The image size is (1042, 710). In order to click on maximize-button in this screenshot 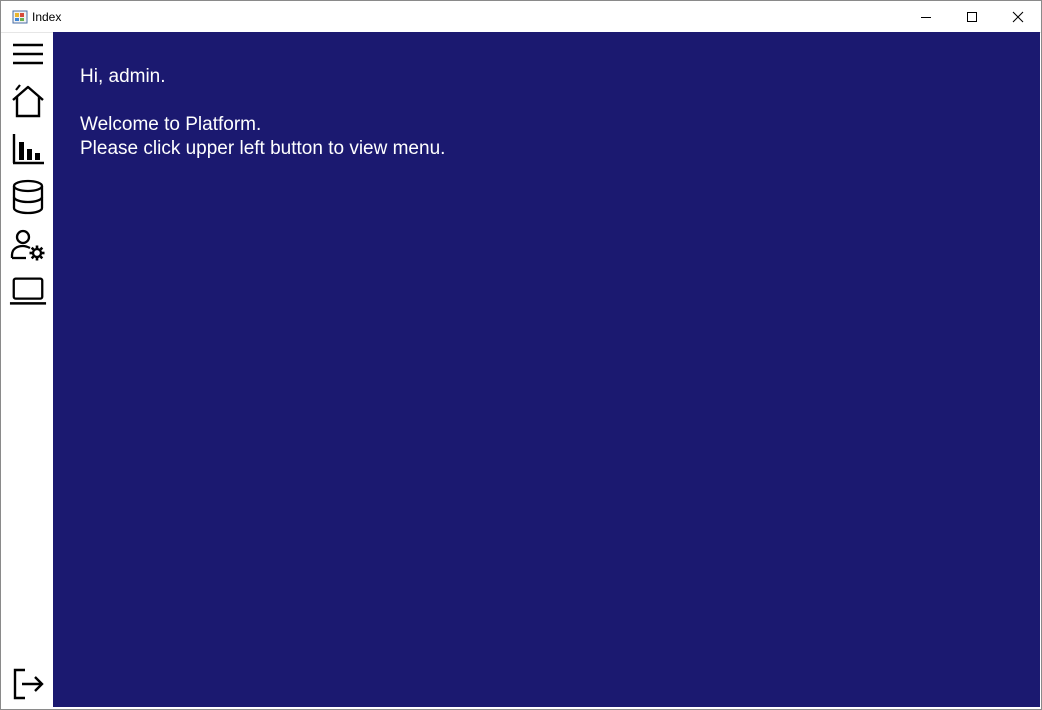, I will do `click(972, 16)`.